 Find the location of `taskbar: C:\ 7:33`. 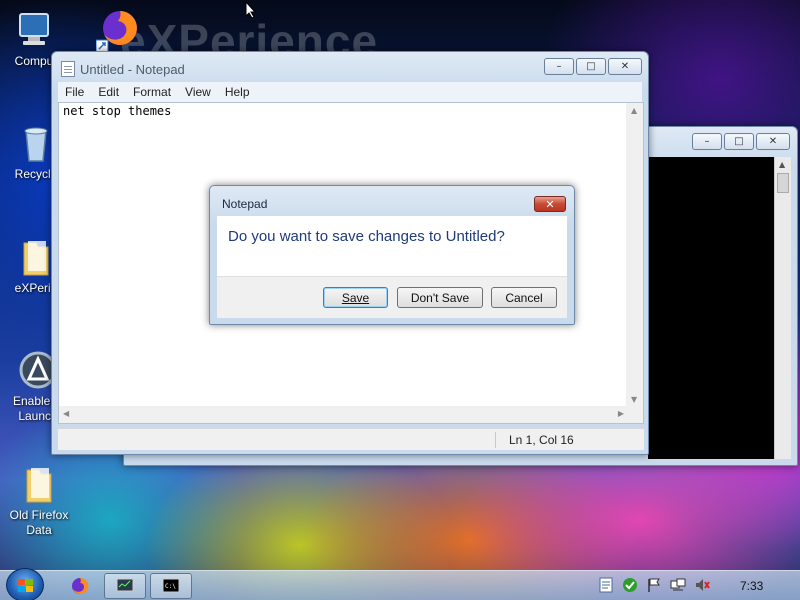

taskbar: C:\ 7:33 is located at coordinates (400, 584).